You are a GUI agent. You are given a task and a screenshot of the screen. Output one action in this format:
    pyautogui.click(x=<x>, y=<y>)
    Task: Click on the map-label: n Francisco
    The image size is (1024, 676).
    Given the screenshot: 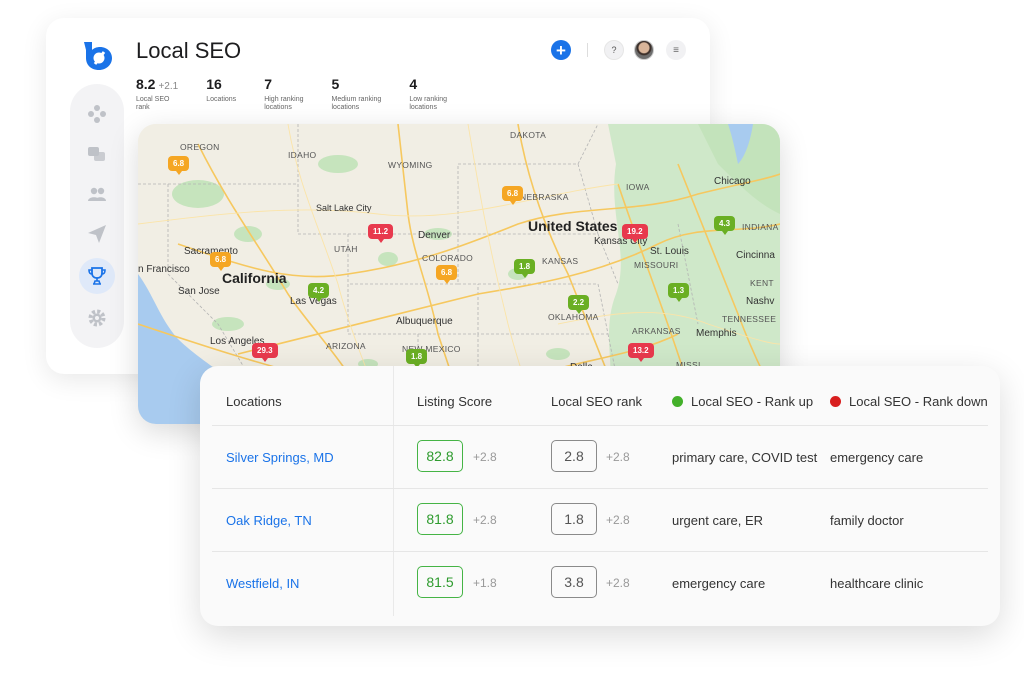 What is the action you would take?
    pyautogui.click(x=164, y=269)
    